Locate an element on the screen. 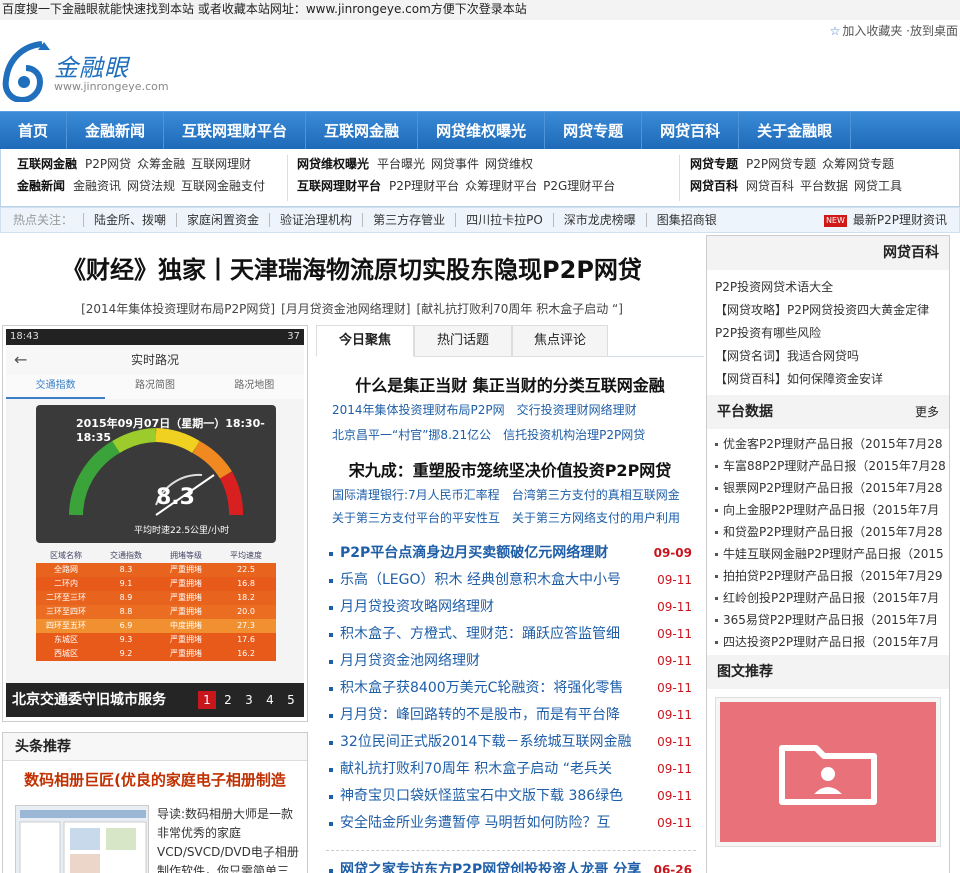 The image size is (960, 873). slide-caption: 北京交通委守旧城市服务 1 2 3 4 5 is located at coordinates (155, 700).